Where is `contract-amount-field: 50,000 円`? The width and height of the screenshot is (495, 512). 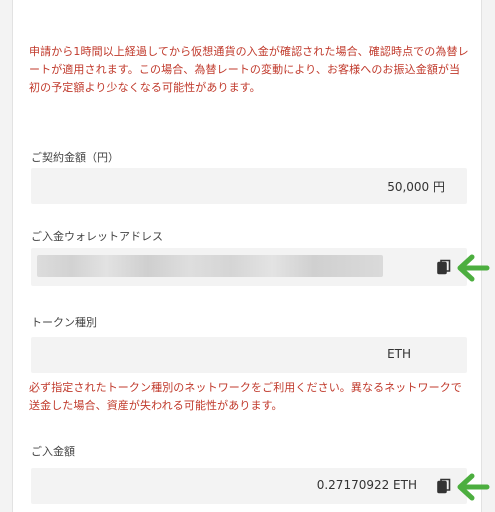
contract-amount-field: 50,000 円 is located at coordinates (249, 186).